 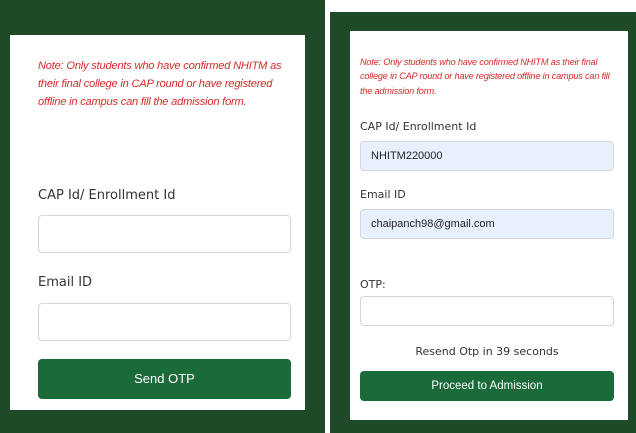 I want to click on proceed-to-admission-button: Proceed to Admission, so click(x=487, y=386).